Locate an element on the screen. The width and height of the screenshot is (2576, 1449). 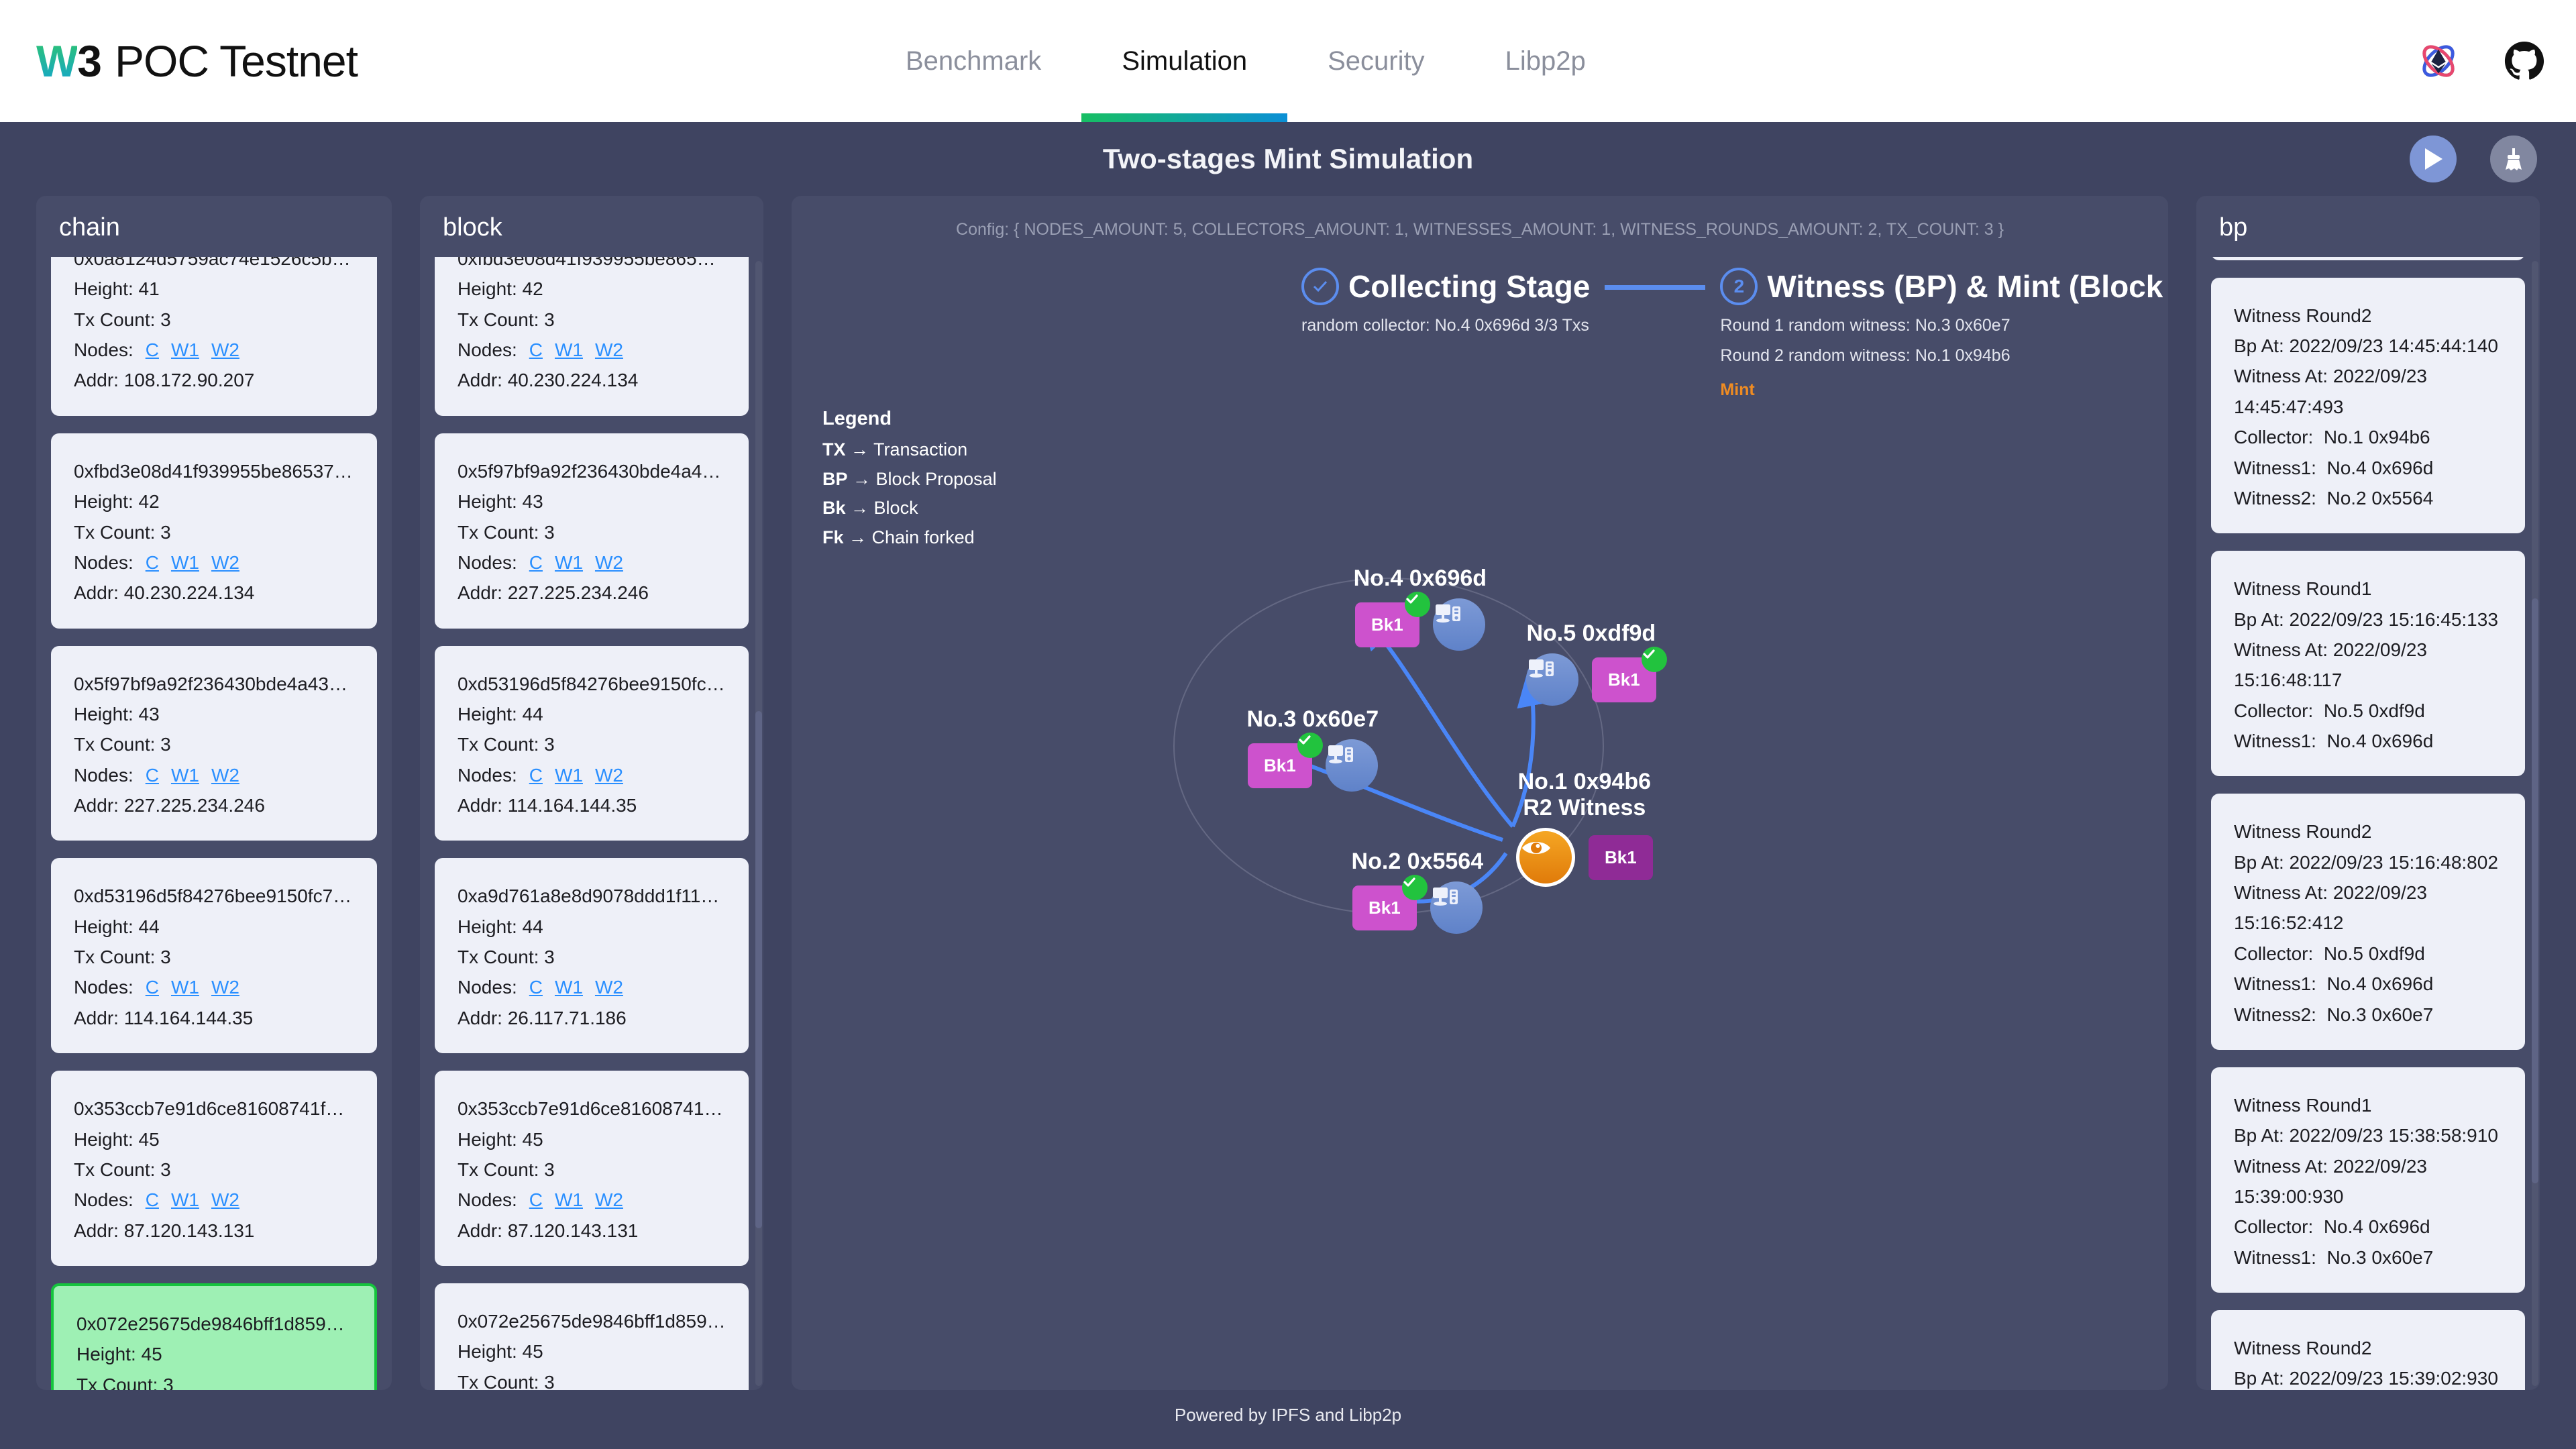
chain-card-txcount: Tx Count: 3 is located at coordinates (125, 1382).